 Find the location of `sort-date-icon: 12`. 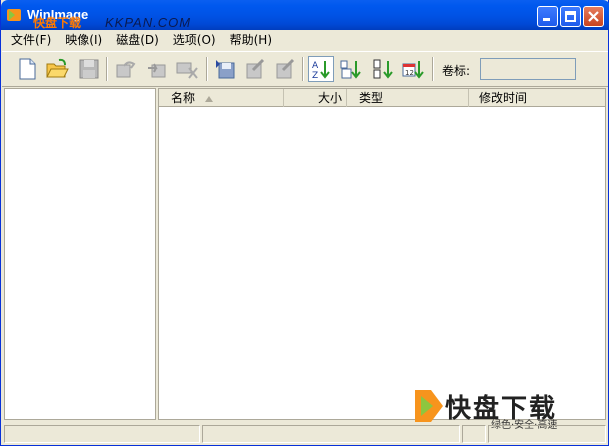

sort-date-icon: 12 is located at coordinates (413, 70).